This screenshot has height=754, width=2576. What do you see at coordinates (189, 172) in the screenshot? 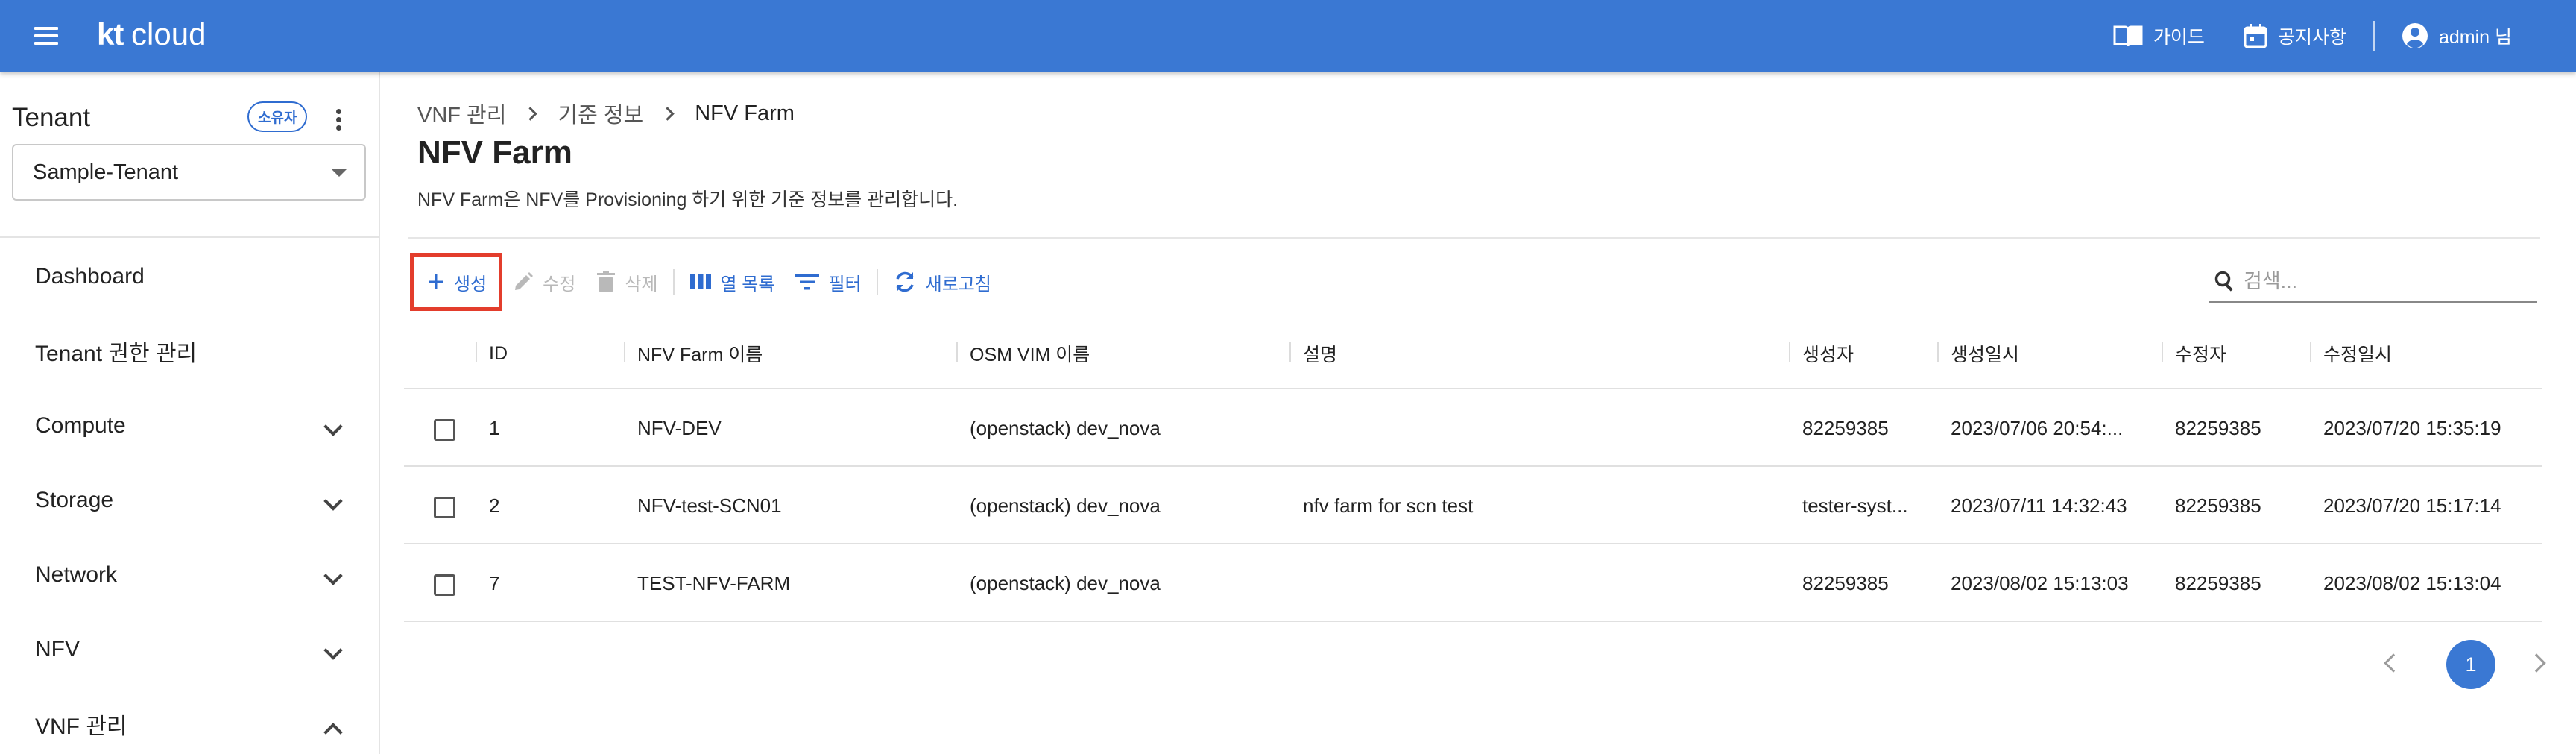
I see `tenant-select: Sample-Tenant` at bounding box center [189, 172].